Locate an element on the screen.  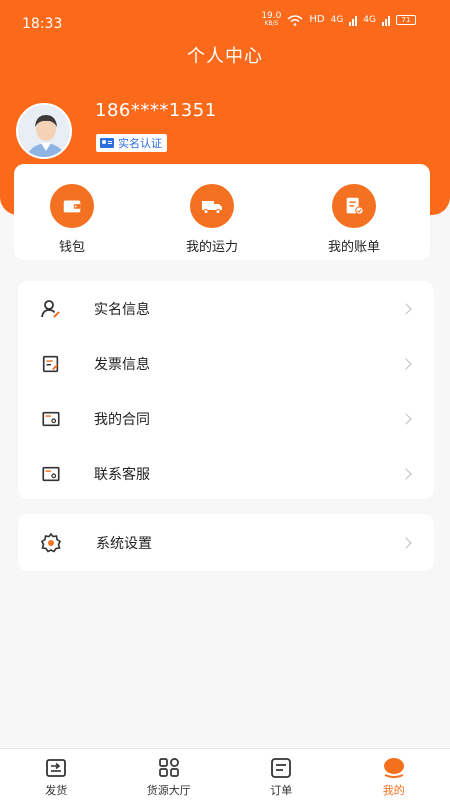
bill-icon is located at coordinates (354, 206).